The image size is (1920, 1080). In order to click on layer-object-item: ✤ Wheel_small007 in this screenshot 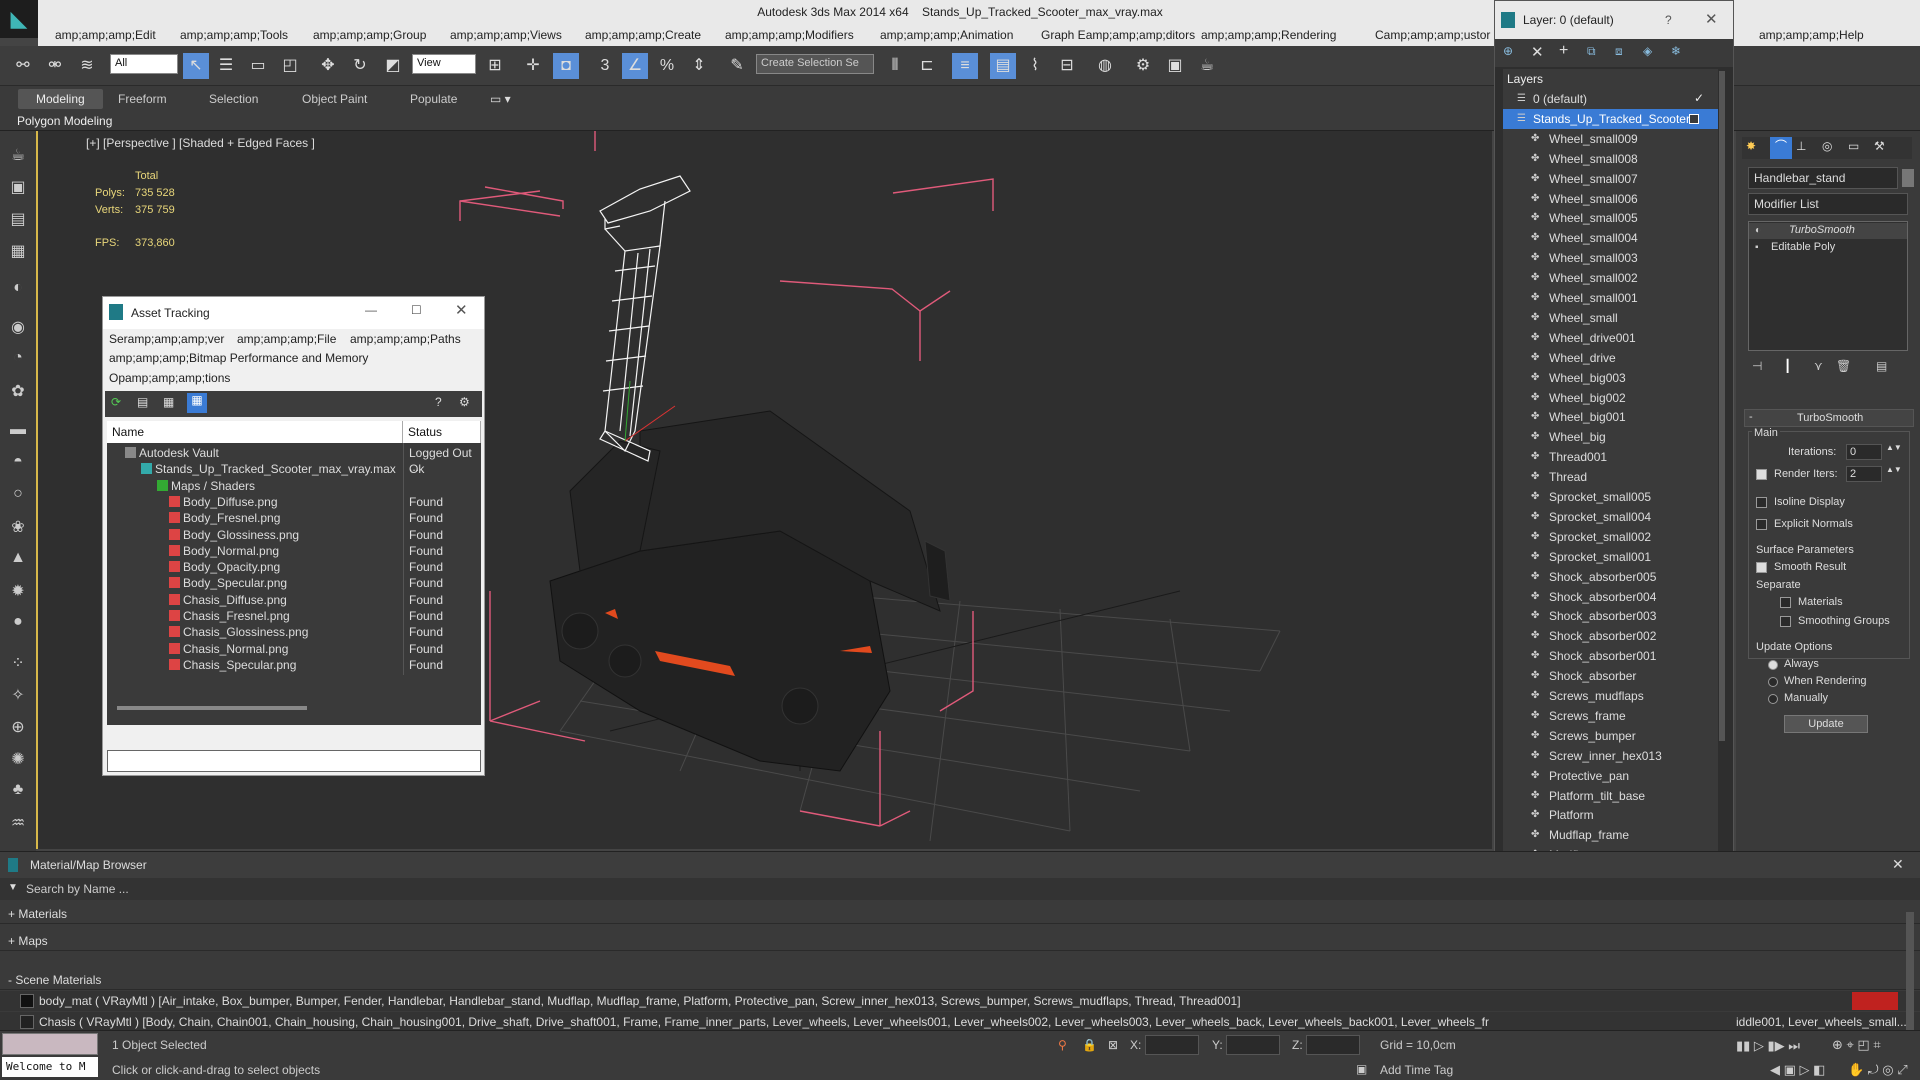, I will do `click(1610, 179)`.